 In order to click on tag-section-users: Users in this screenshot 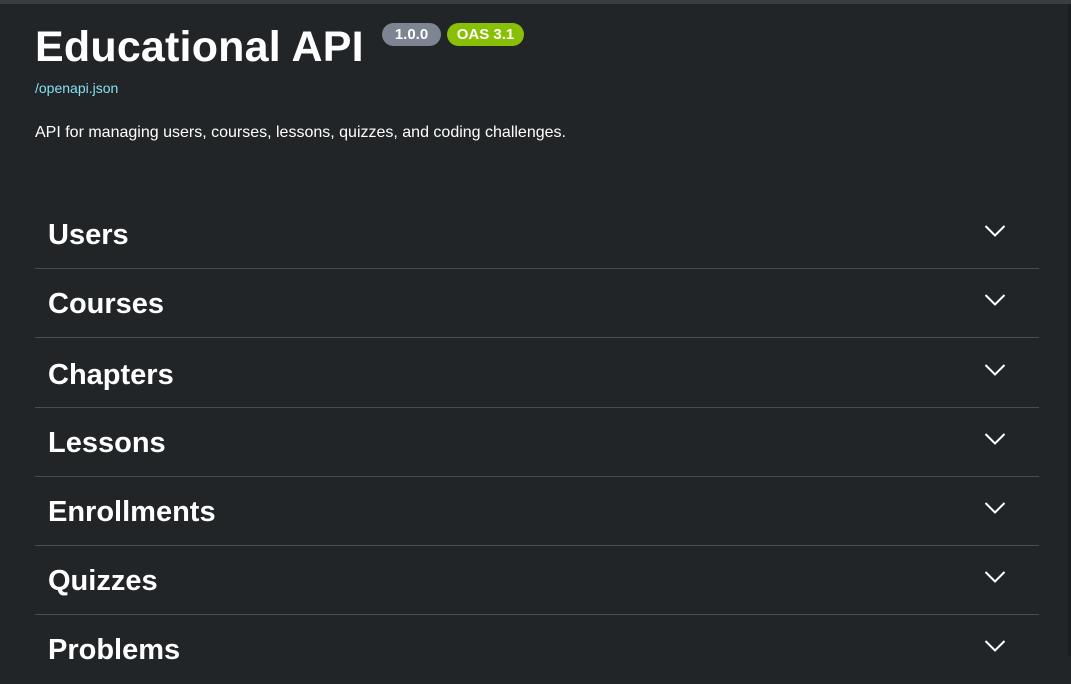, I will do `click(537, 234)`.